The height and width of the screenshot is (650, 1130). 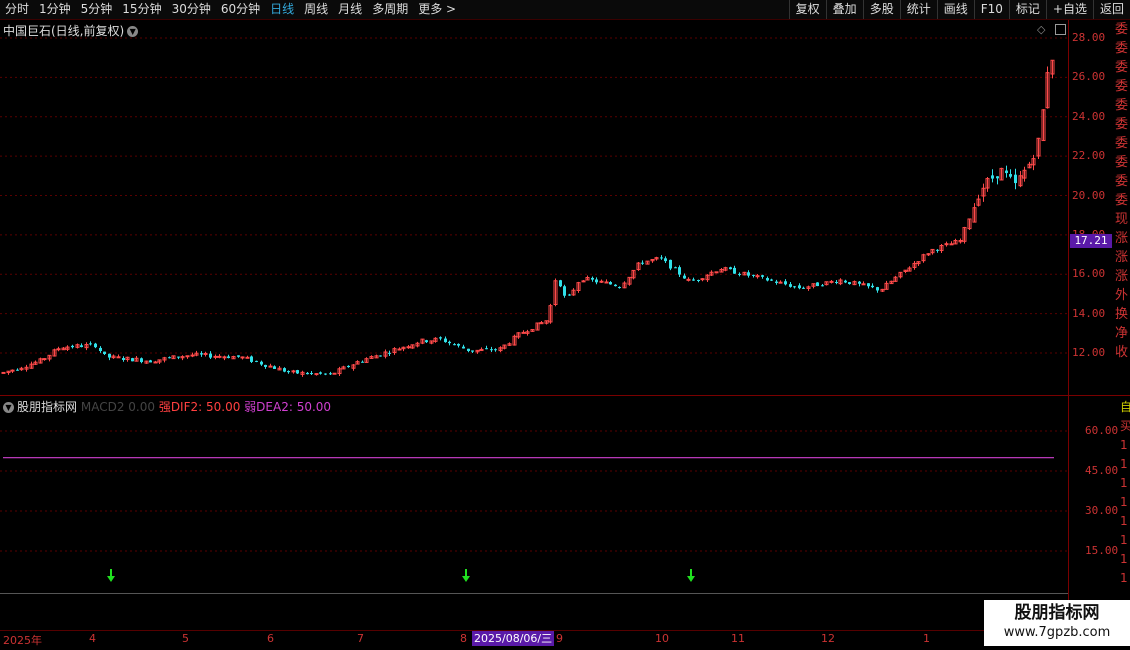 What do you see at coordinates (1121, 295) in the screenshot?
I see `quote-strip-char: 外` at bounding box center [1121, 295].